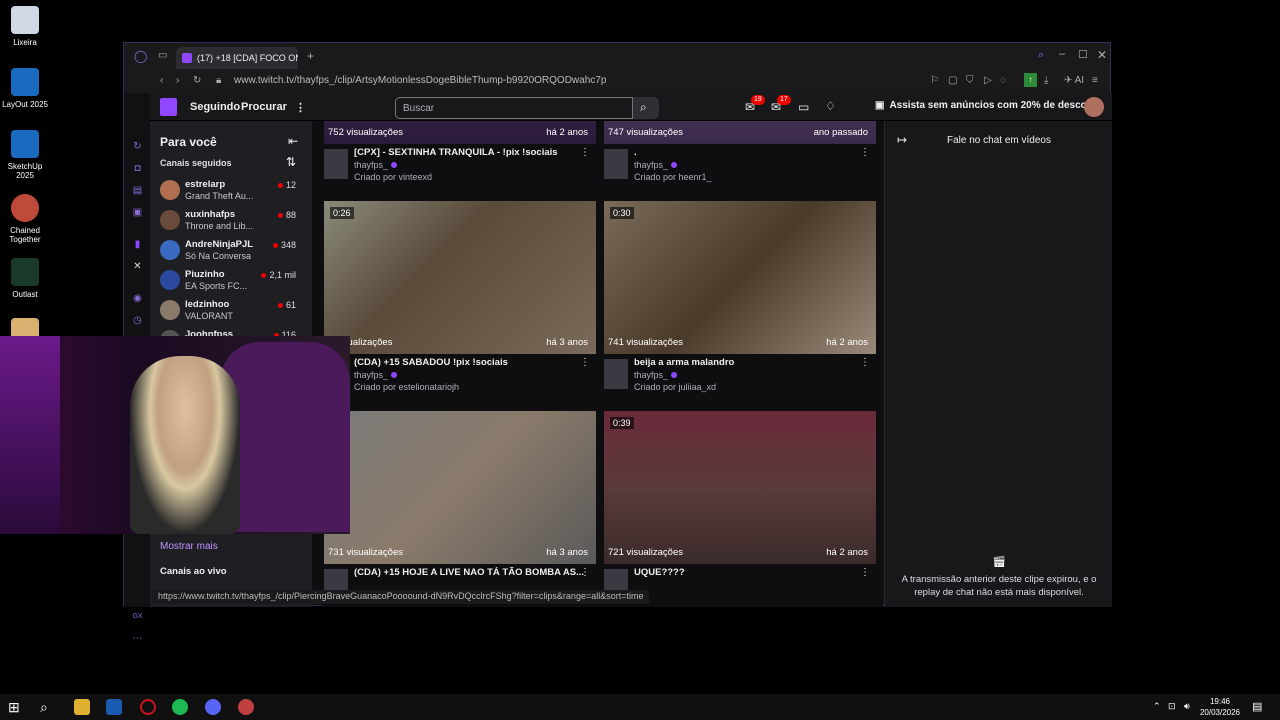 The image size is (1280, 720). What do you see at coordinates (988, 80) in the screenshot?
I see `play-icon: ▷` at bounding box center [988, 80].